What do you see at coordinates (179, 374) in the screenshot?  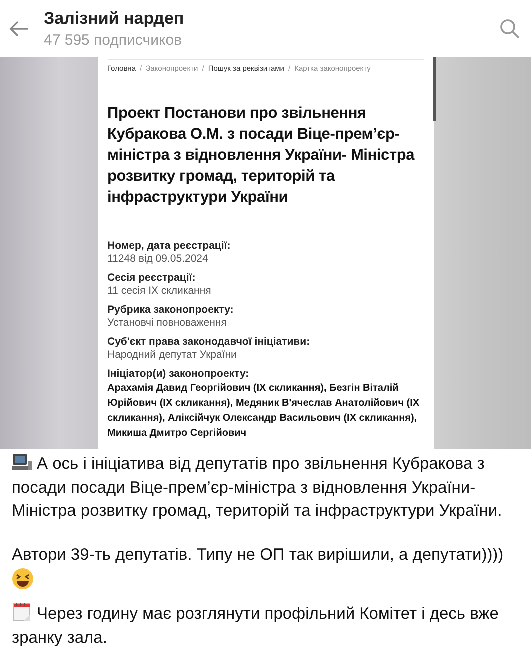 I see `field-label: Ініціатор(и) законопроекту:` at bounding box center [179, 374].